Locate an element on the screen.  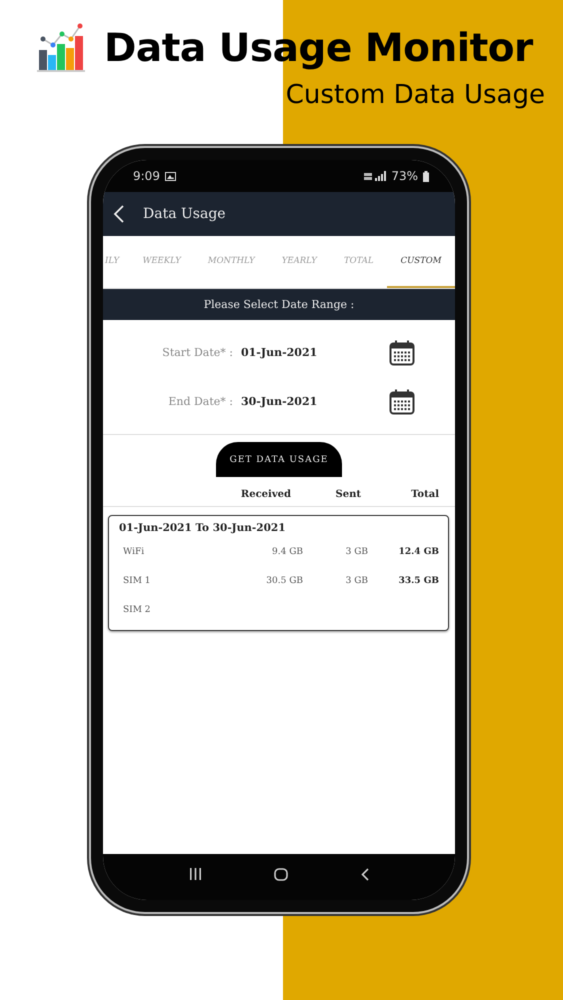
date-label: Start Date* : is located at coordinates (197, 352).